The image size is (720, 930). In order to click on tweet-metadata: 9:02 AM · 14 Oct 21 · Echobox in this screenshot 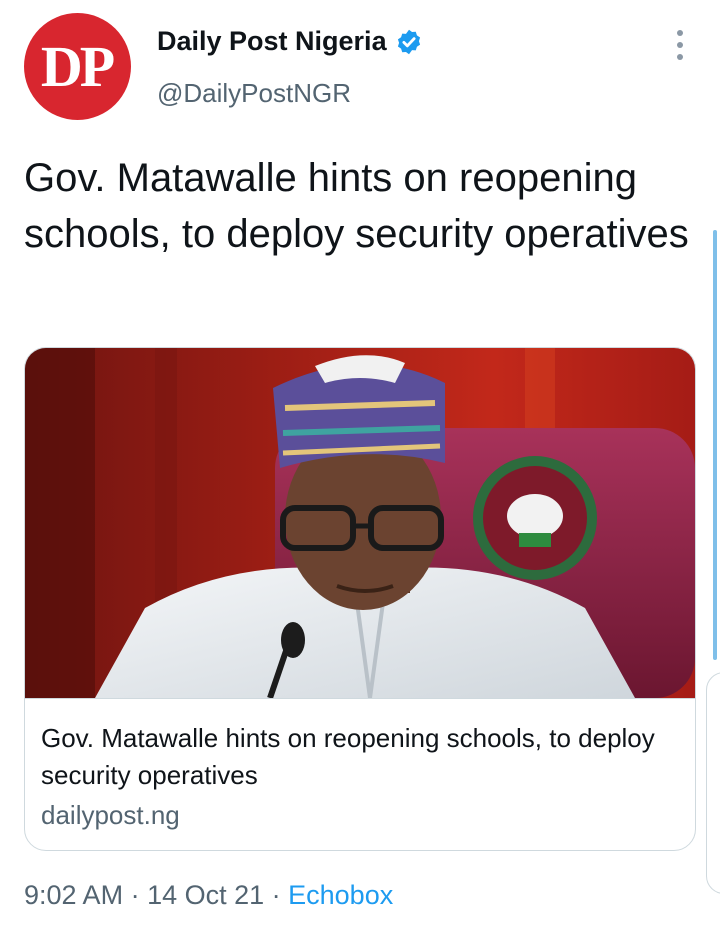, I will do `click(208, 895)`.